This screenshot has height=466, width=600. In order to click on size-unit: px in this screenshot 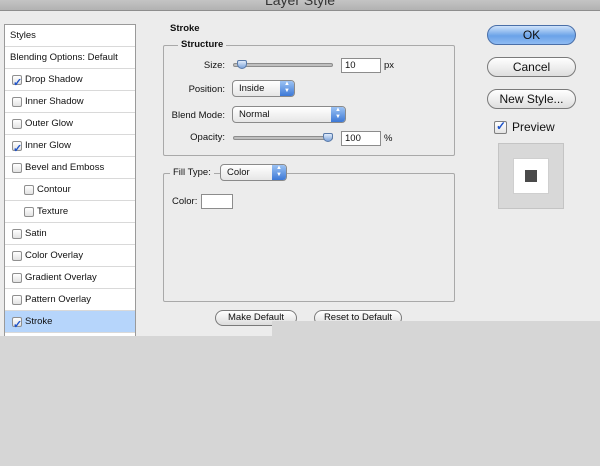, I will do `click(389, 65)`.